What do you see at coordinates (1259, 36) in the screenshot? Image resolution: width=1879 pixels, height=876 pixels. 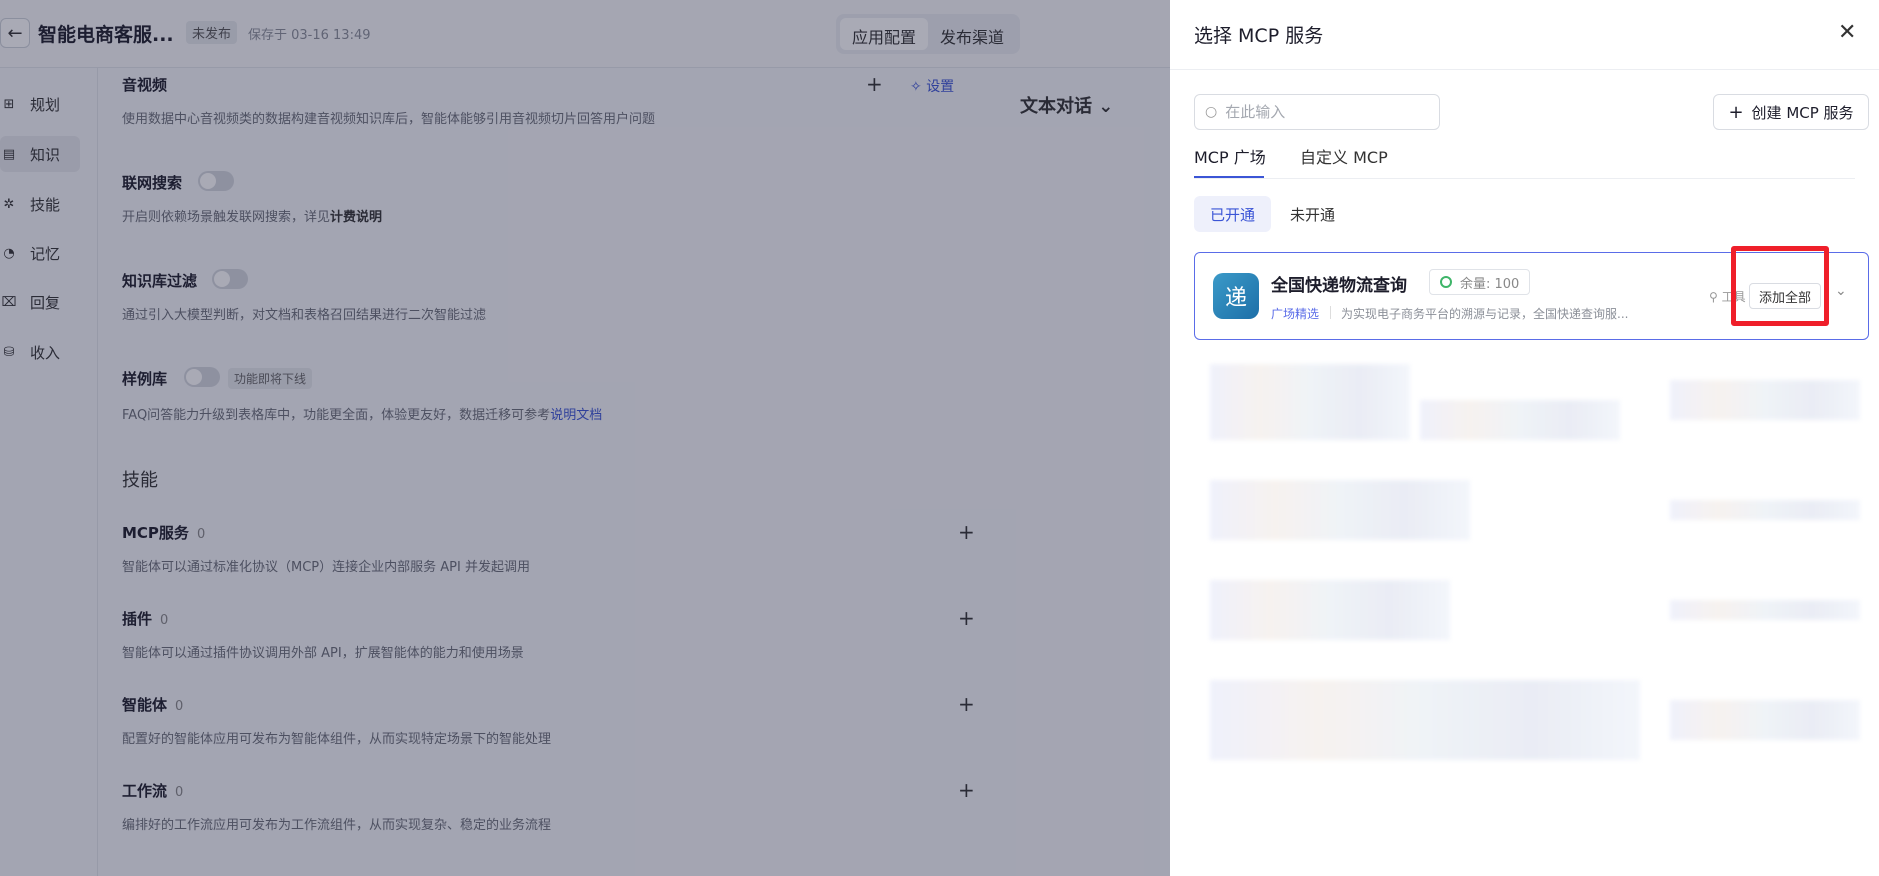 I see `drawer-title: 选择 MCP 服务` at bounding box center [1259, 36].